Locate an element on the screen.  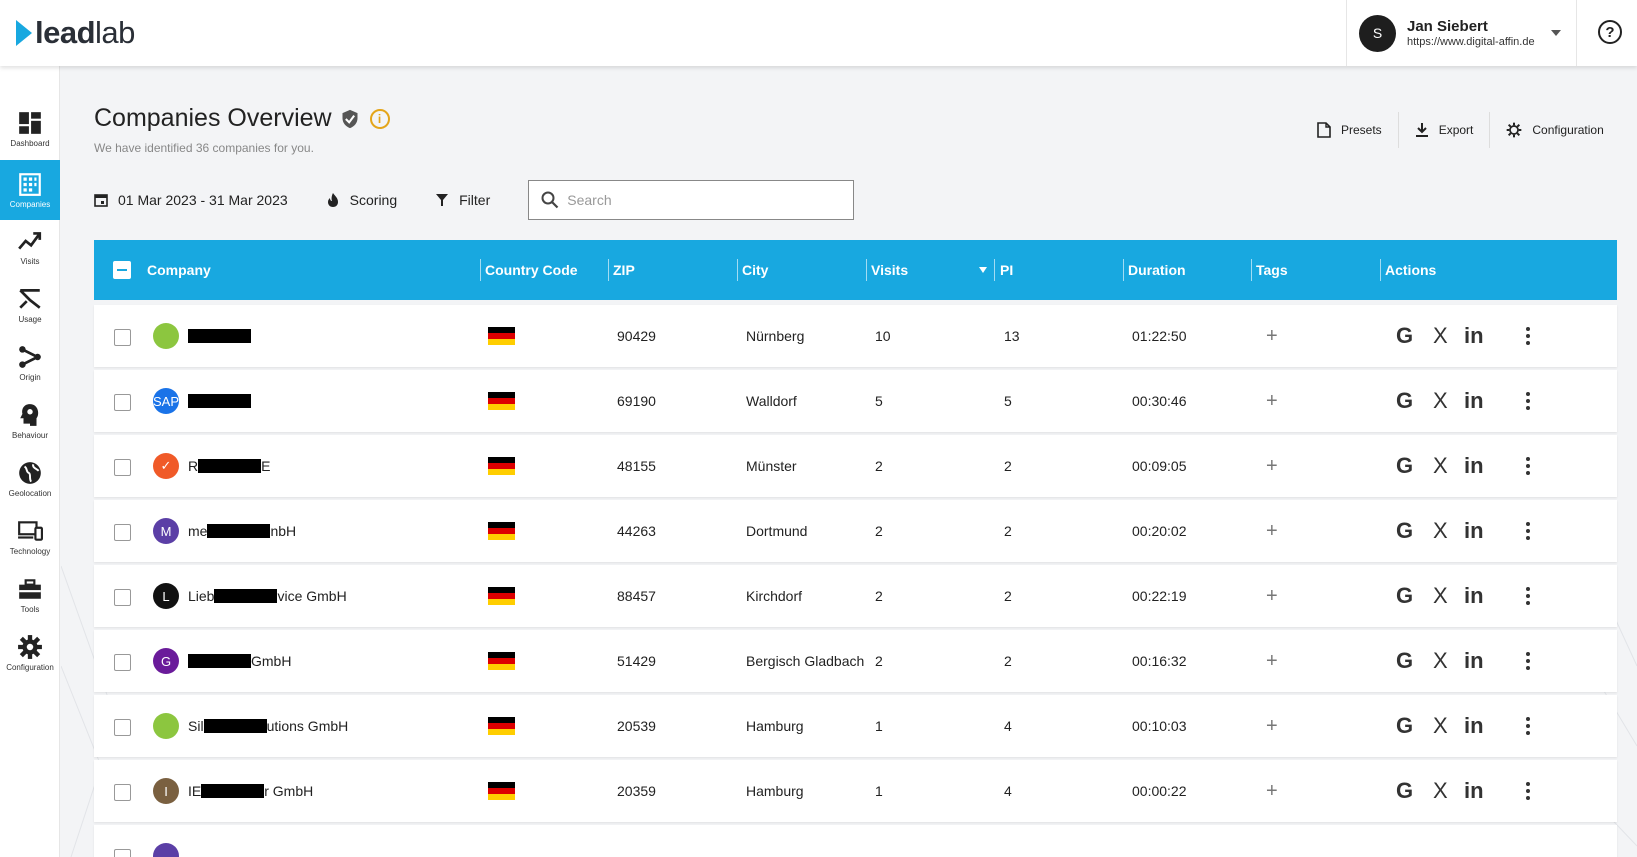
table-row: 90429 Nürnberg 10 13 01:22:50 + G X in is located at coordinates (855, 336).